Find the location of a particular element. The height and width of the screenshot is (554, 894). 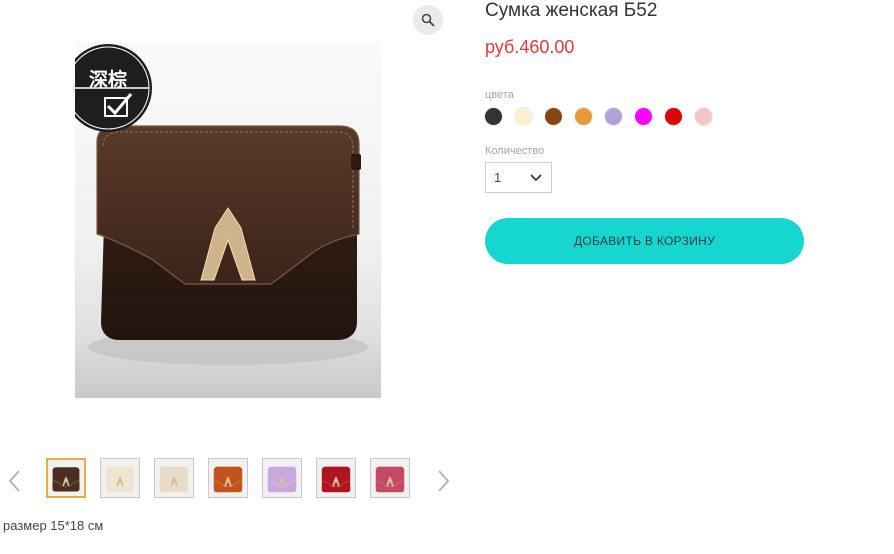

colors-label: цвета is located at coordinates (499, 95).